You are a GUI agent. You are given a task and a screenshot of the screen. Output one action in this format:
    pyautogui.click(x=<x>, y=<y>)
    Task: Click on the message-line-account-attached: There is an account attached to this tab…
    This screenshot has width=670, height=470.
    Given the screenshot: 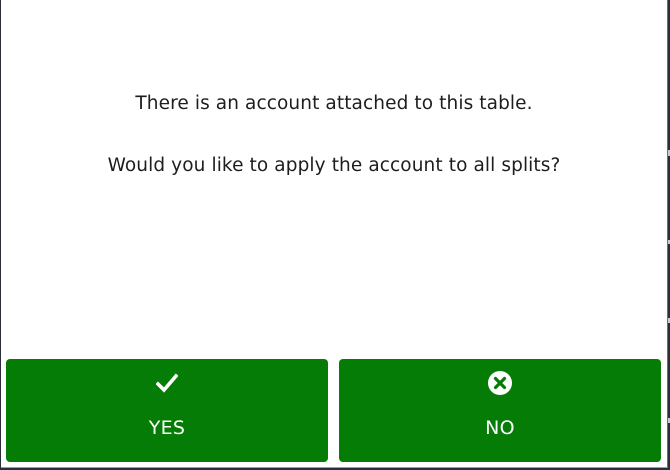 What is the action you would take?
    pyautogui.click(x=334, y=103)
    